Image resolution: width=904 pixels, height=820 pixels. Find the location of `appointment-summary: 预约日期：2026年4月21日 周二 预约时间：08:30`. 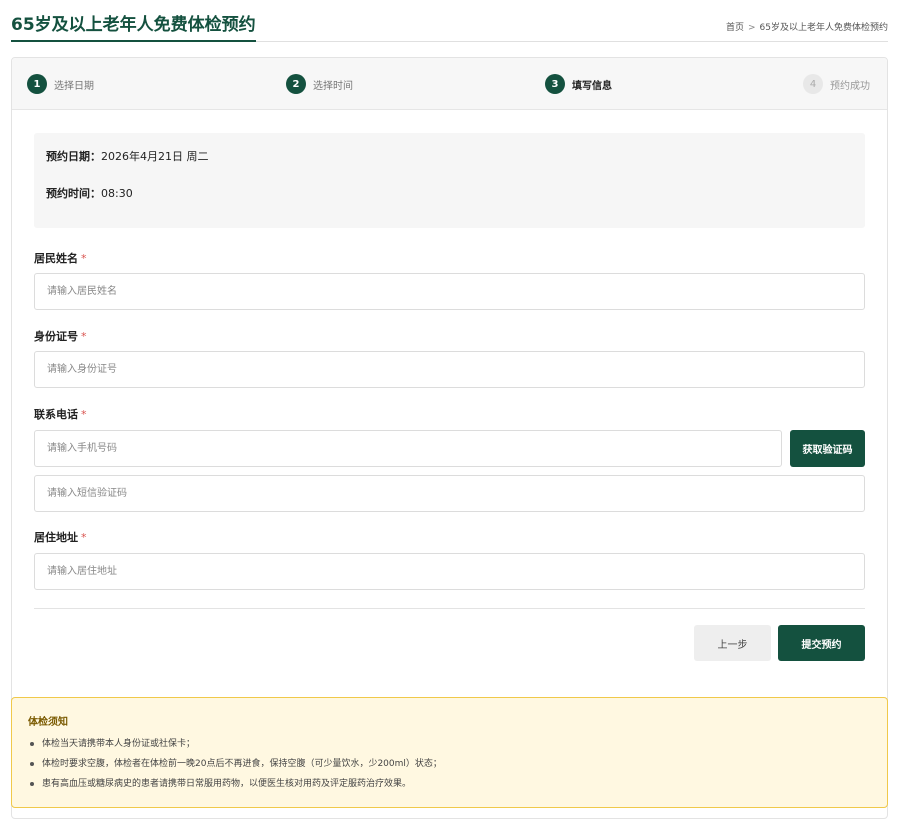

appointment-summary: 预约日期：2026年4月21日 周二 预约时间：08:30 is located at coordinates (449, 180).